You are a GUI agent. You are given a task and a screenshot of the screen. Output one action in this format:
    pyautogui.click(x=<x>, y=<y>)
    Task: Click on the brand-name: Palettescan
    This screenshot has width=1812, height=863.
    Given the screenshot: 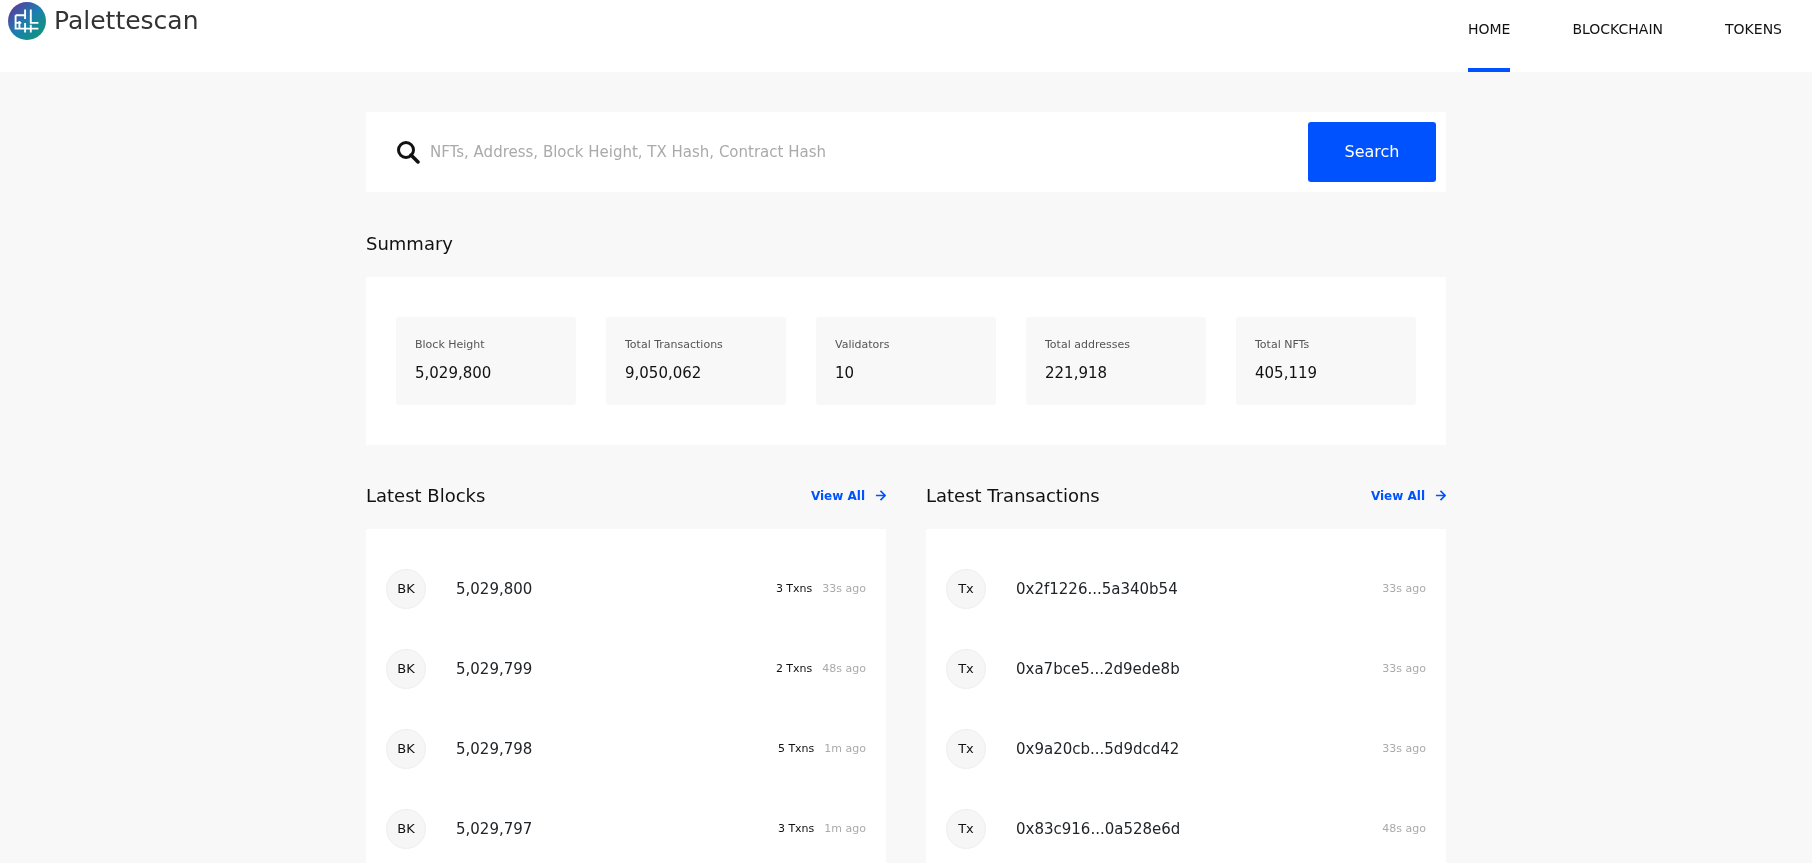 What is the action you would take?
    pyautogui.click(x=126, y=21)
    